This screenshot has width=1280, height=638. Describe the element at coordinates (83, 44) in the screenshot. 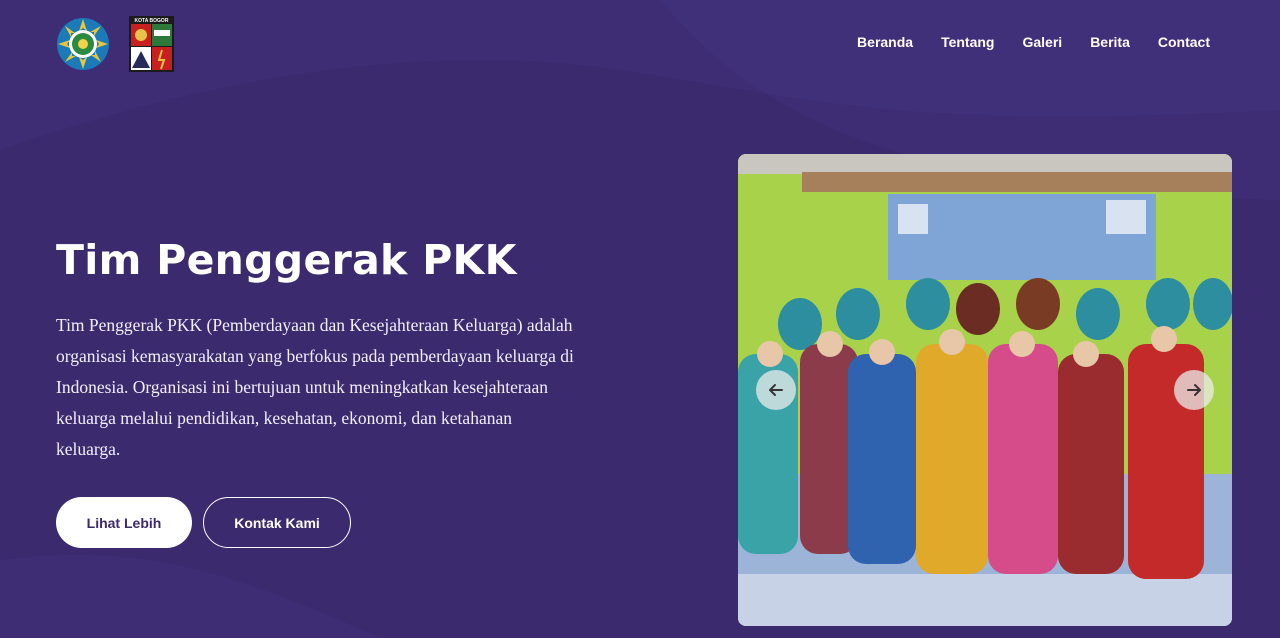

I see `pkk-logo` at that location.